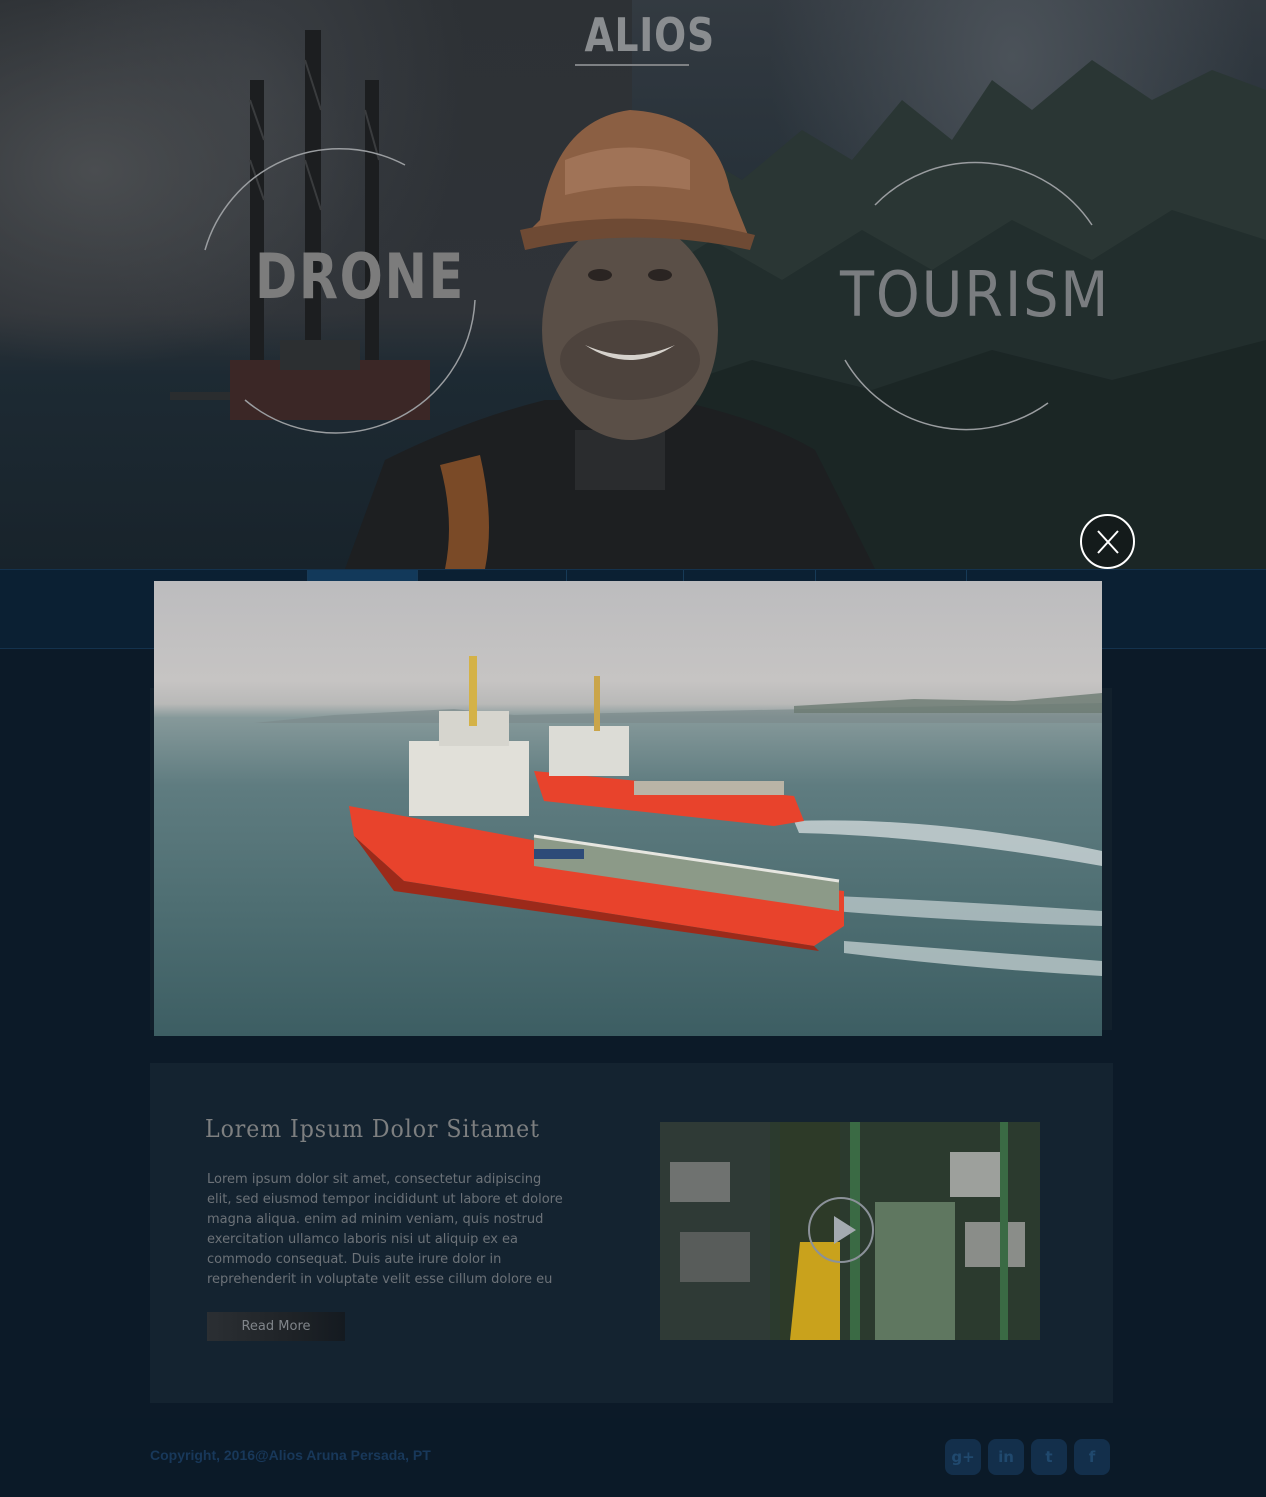  What do you see at coordinates (975, 294) in the screenshot?
I see `tourism-category-link: TOURISM` at bounding box center [975, 294].